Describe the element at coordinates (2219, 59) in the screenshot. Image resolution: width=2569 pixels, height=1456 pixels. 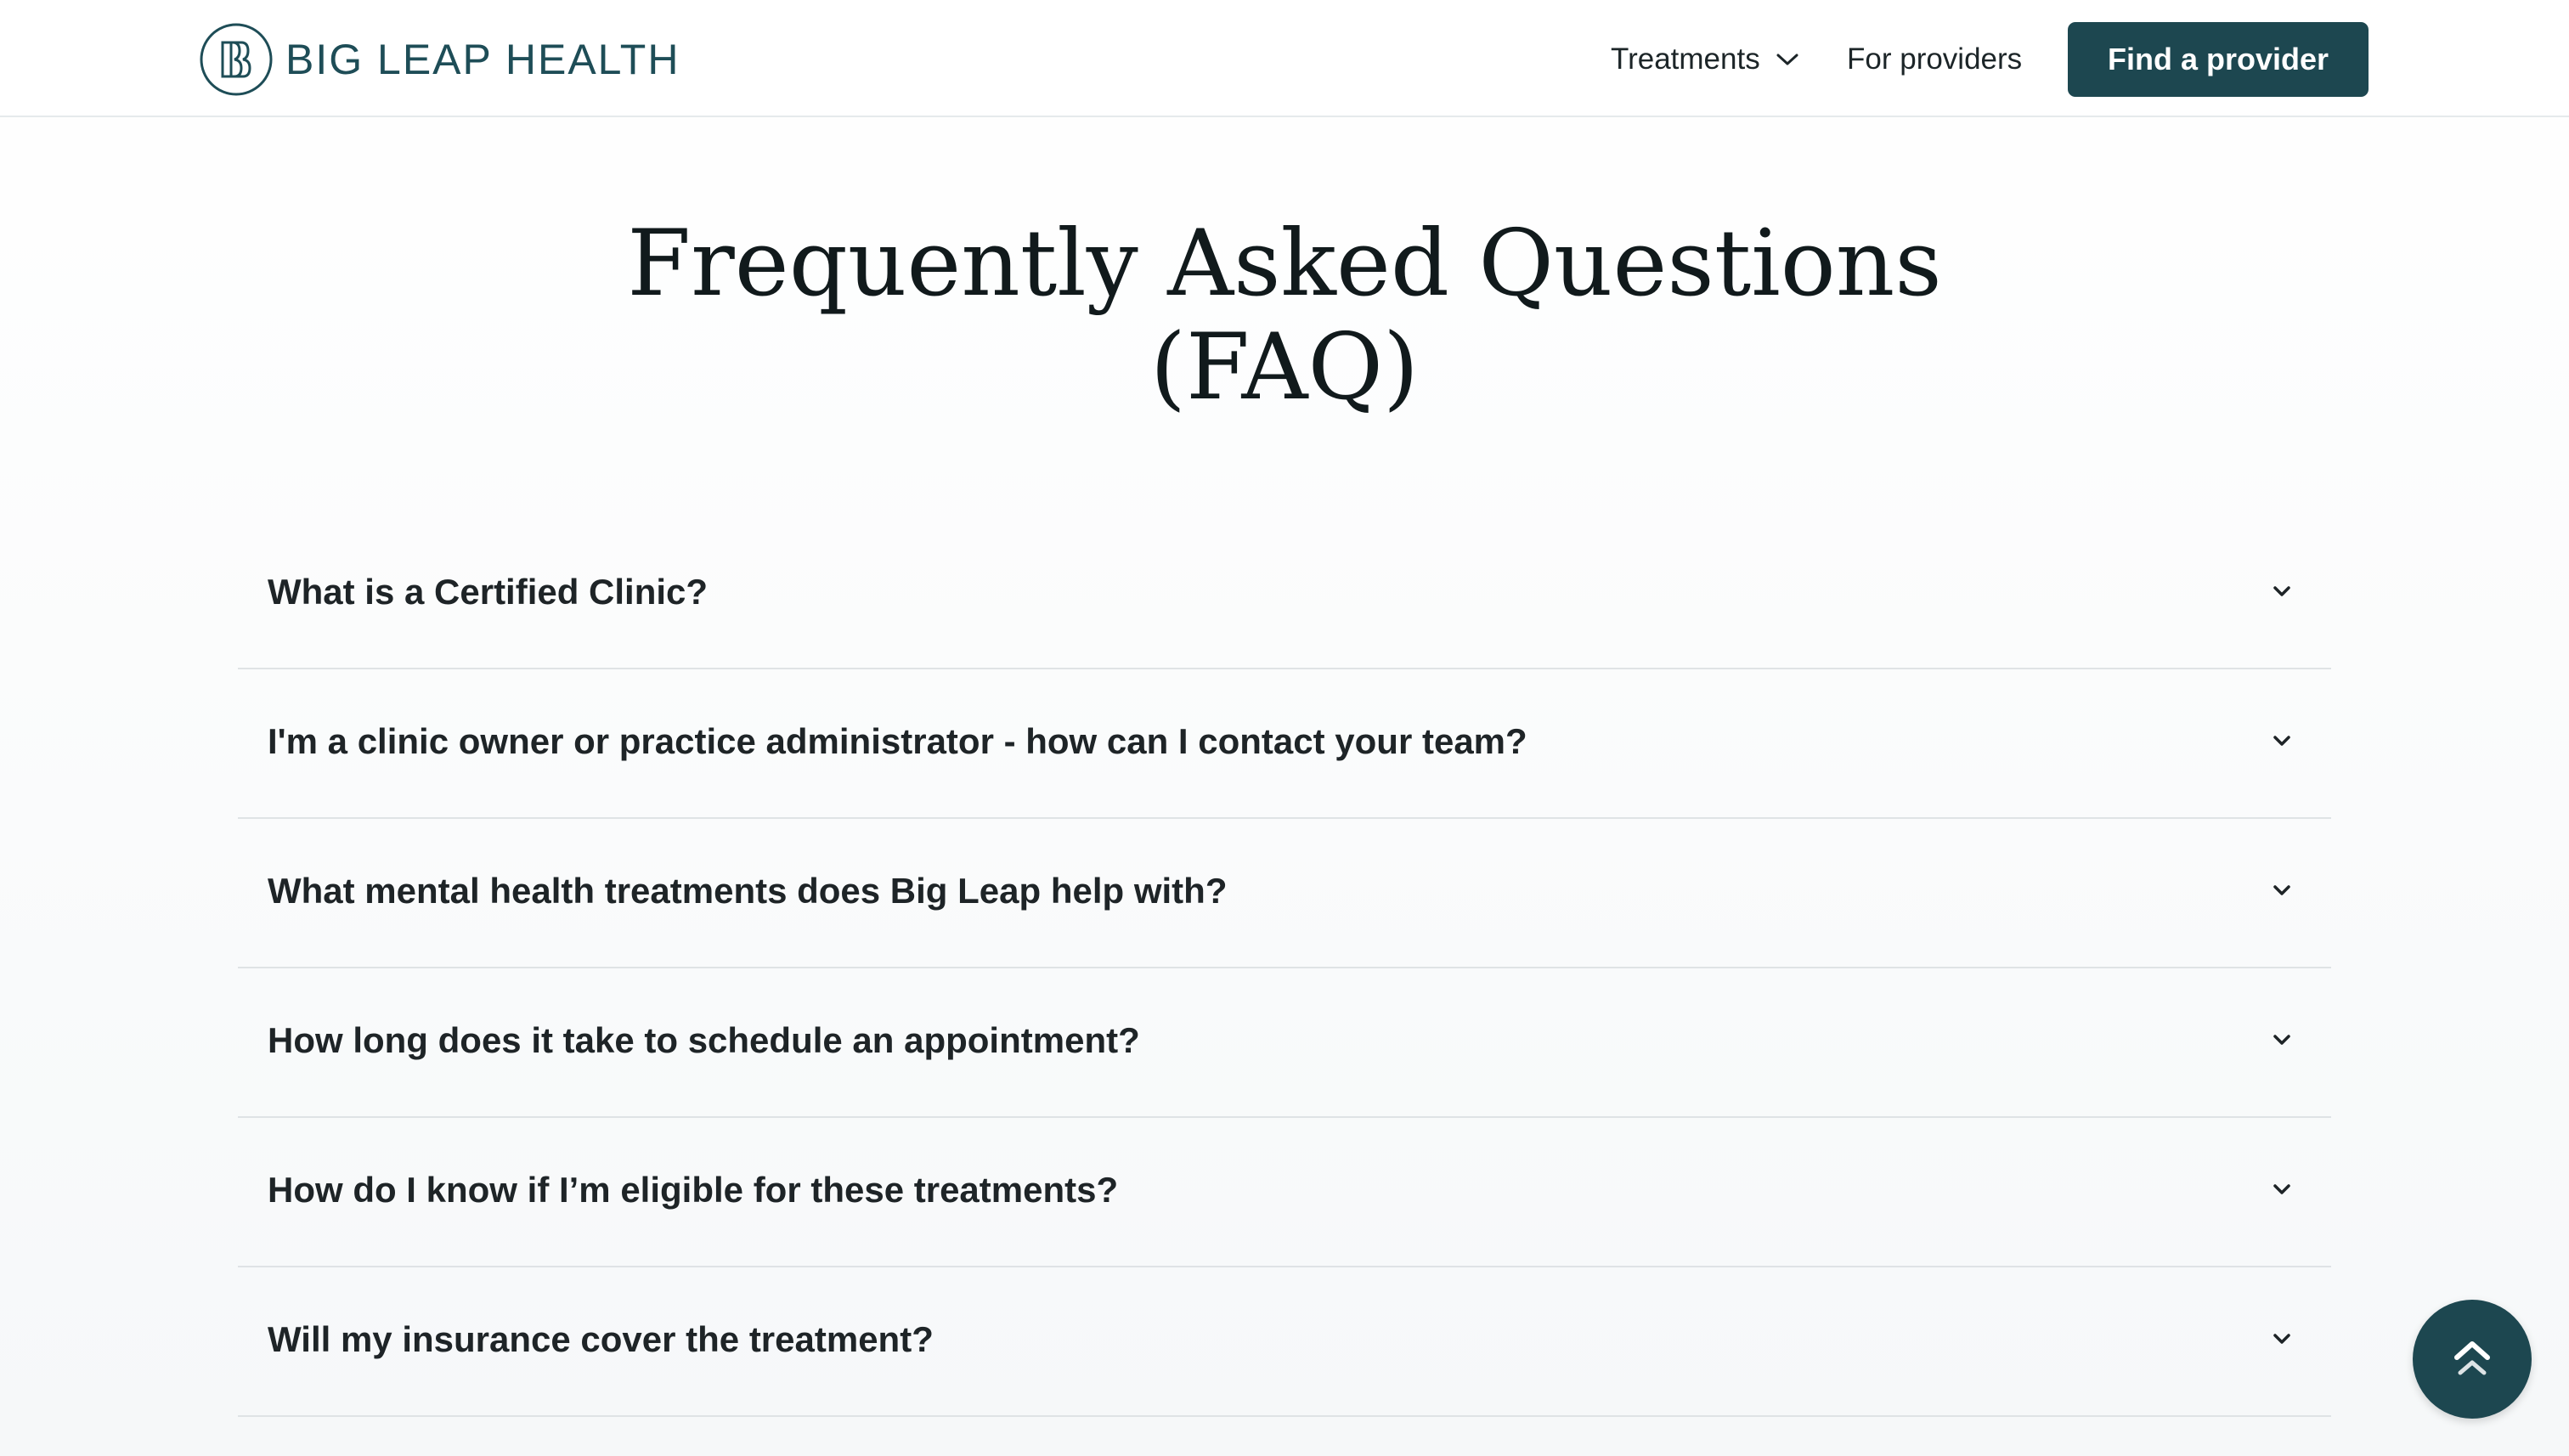
I see `find-provider-button: Find a provider` at that location.